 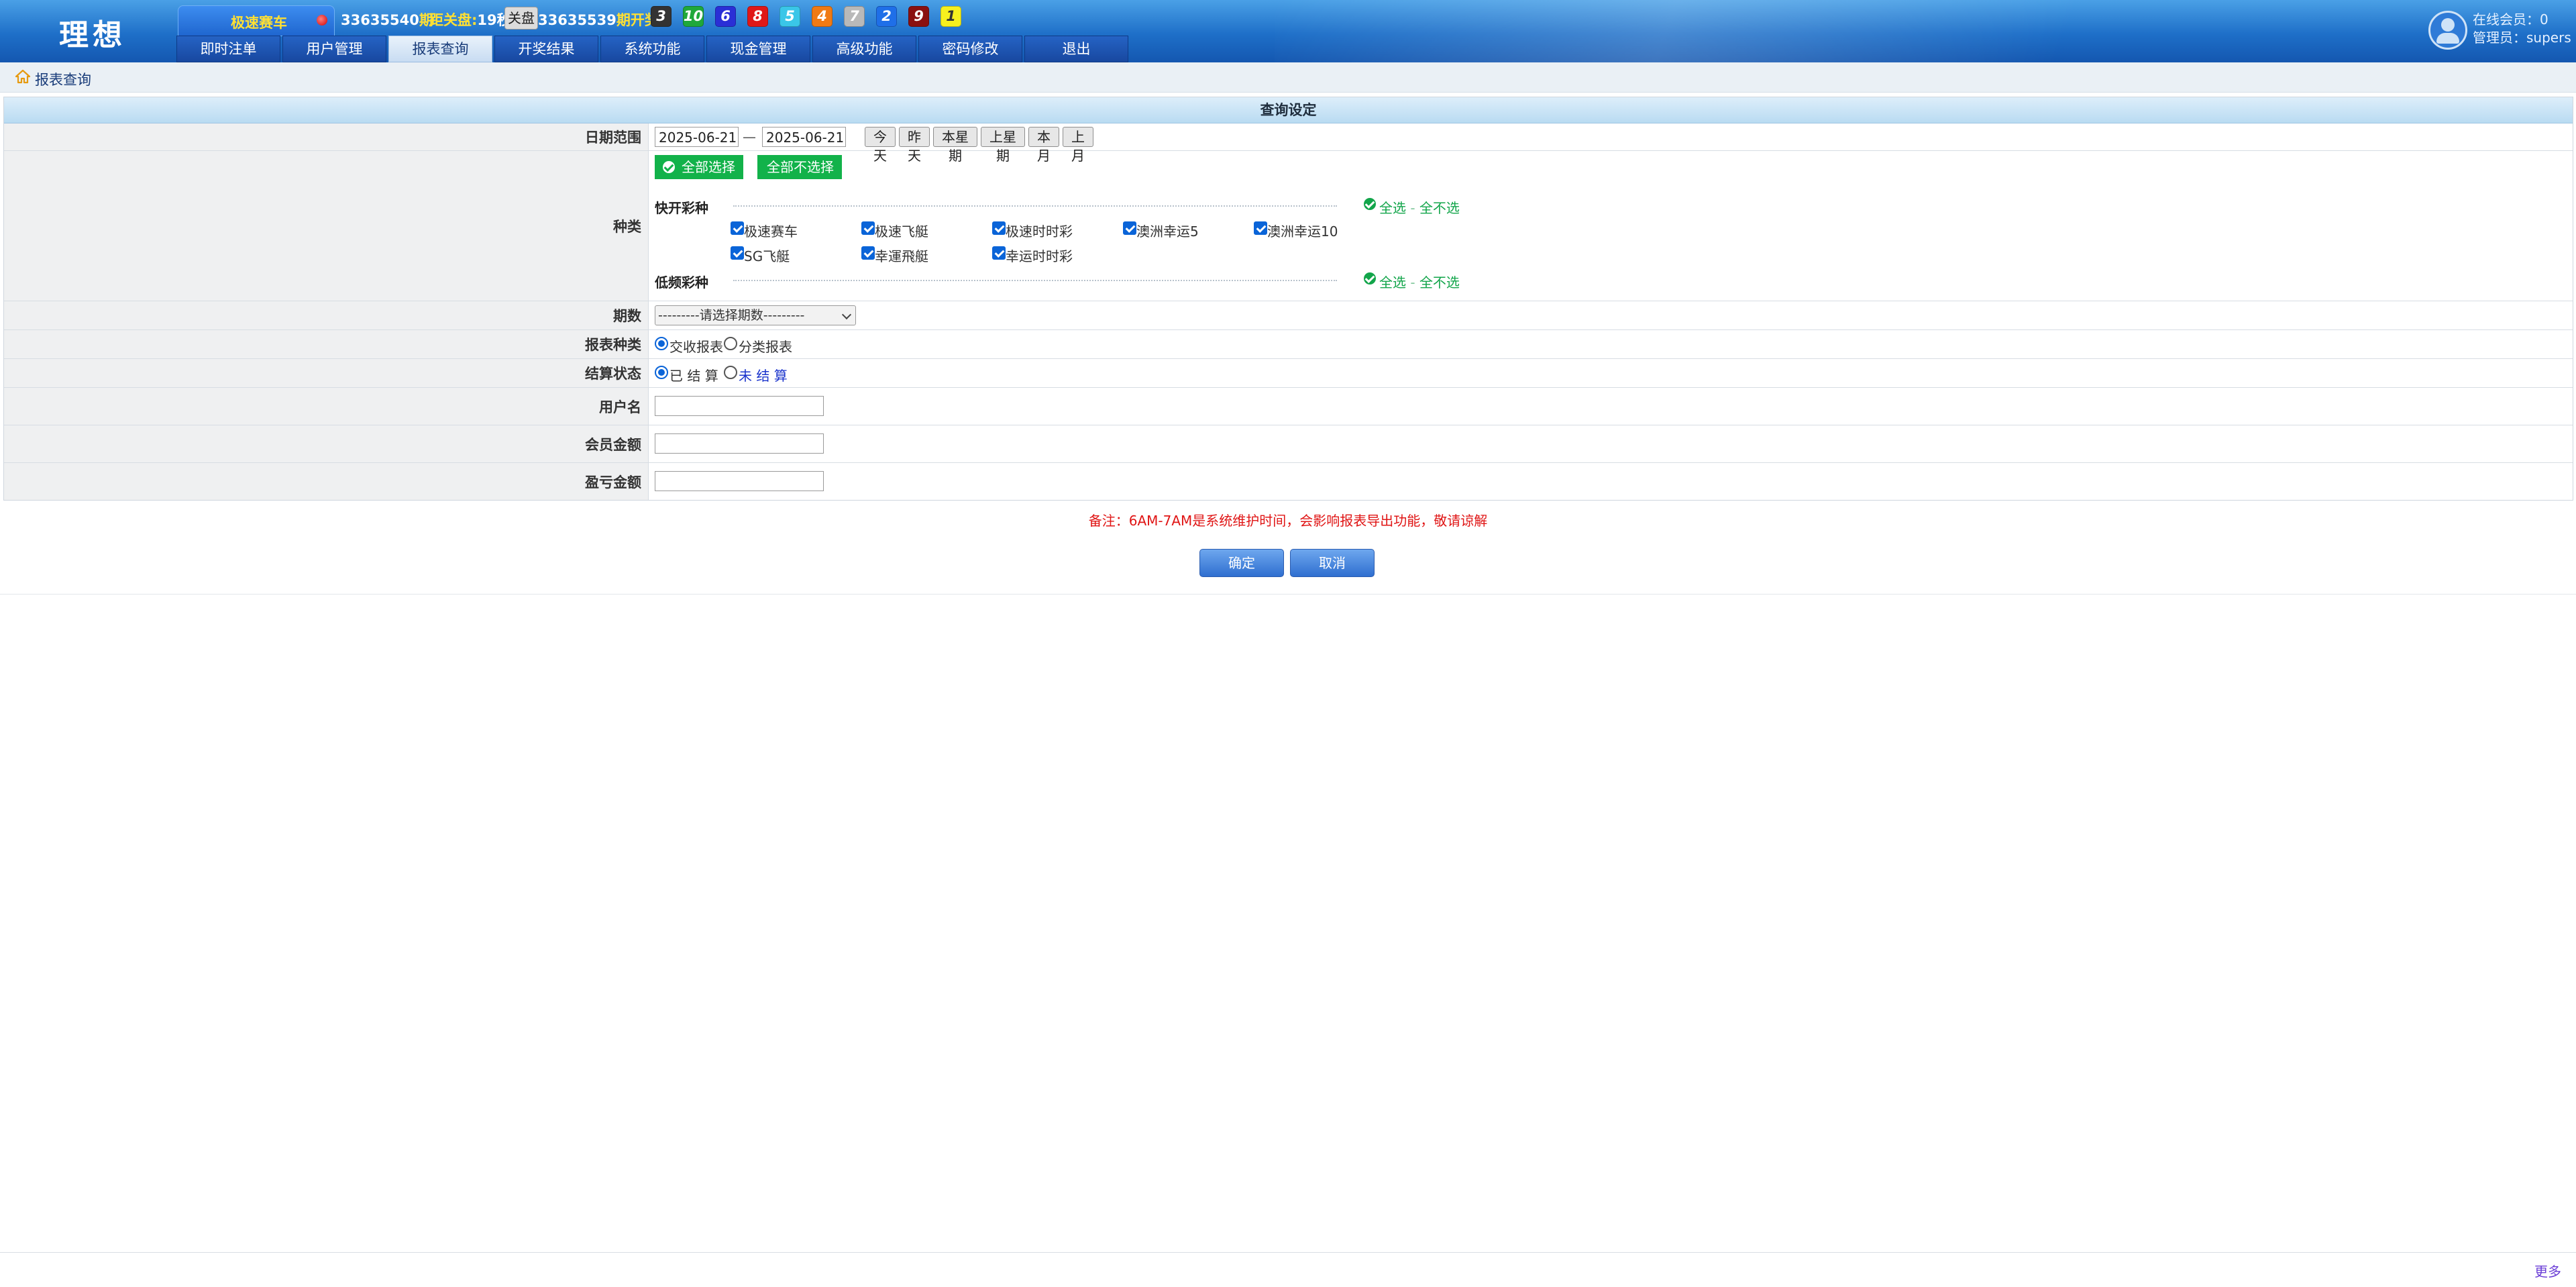 What do you see at coordinates (652, 49) in the screenshot?
I see `nav-tab: 系统功能` at bounding box center [652, 49].